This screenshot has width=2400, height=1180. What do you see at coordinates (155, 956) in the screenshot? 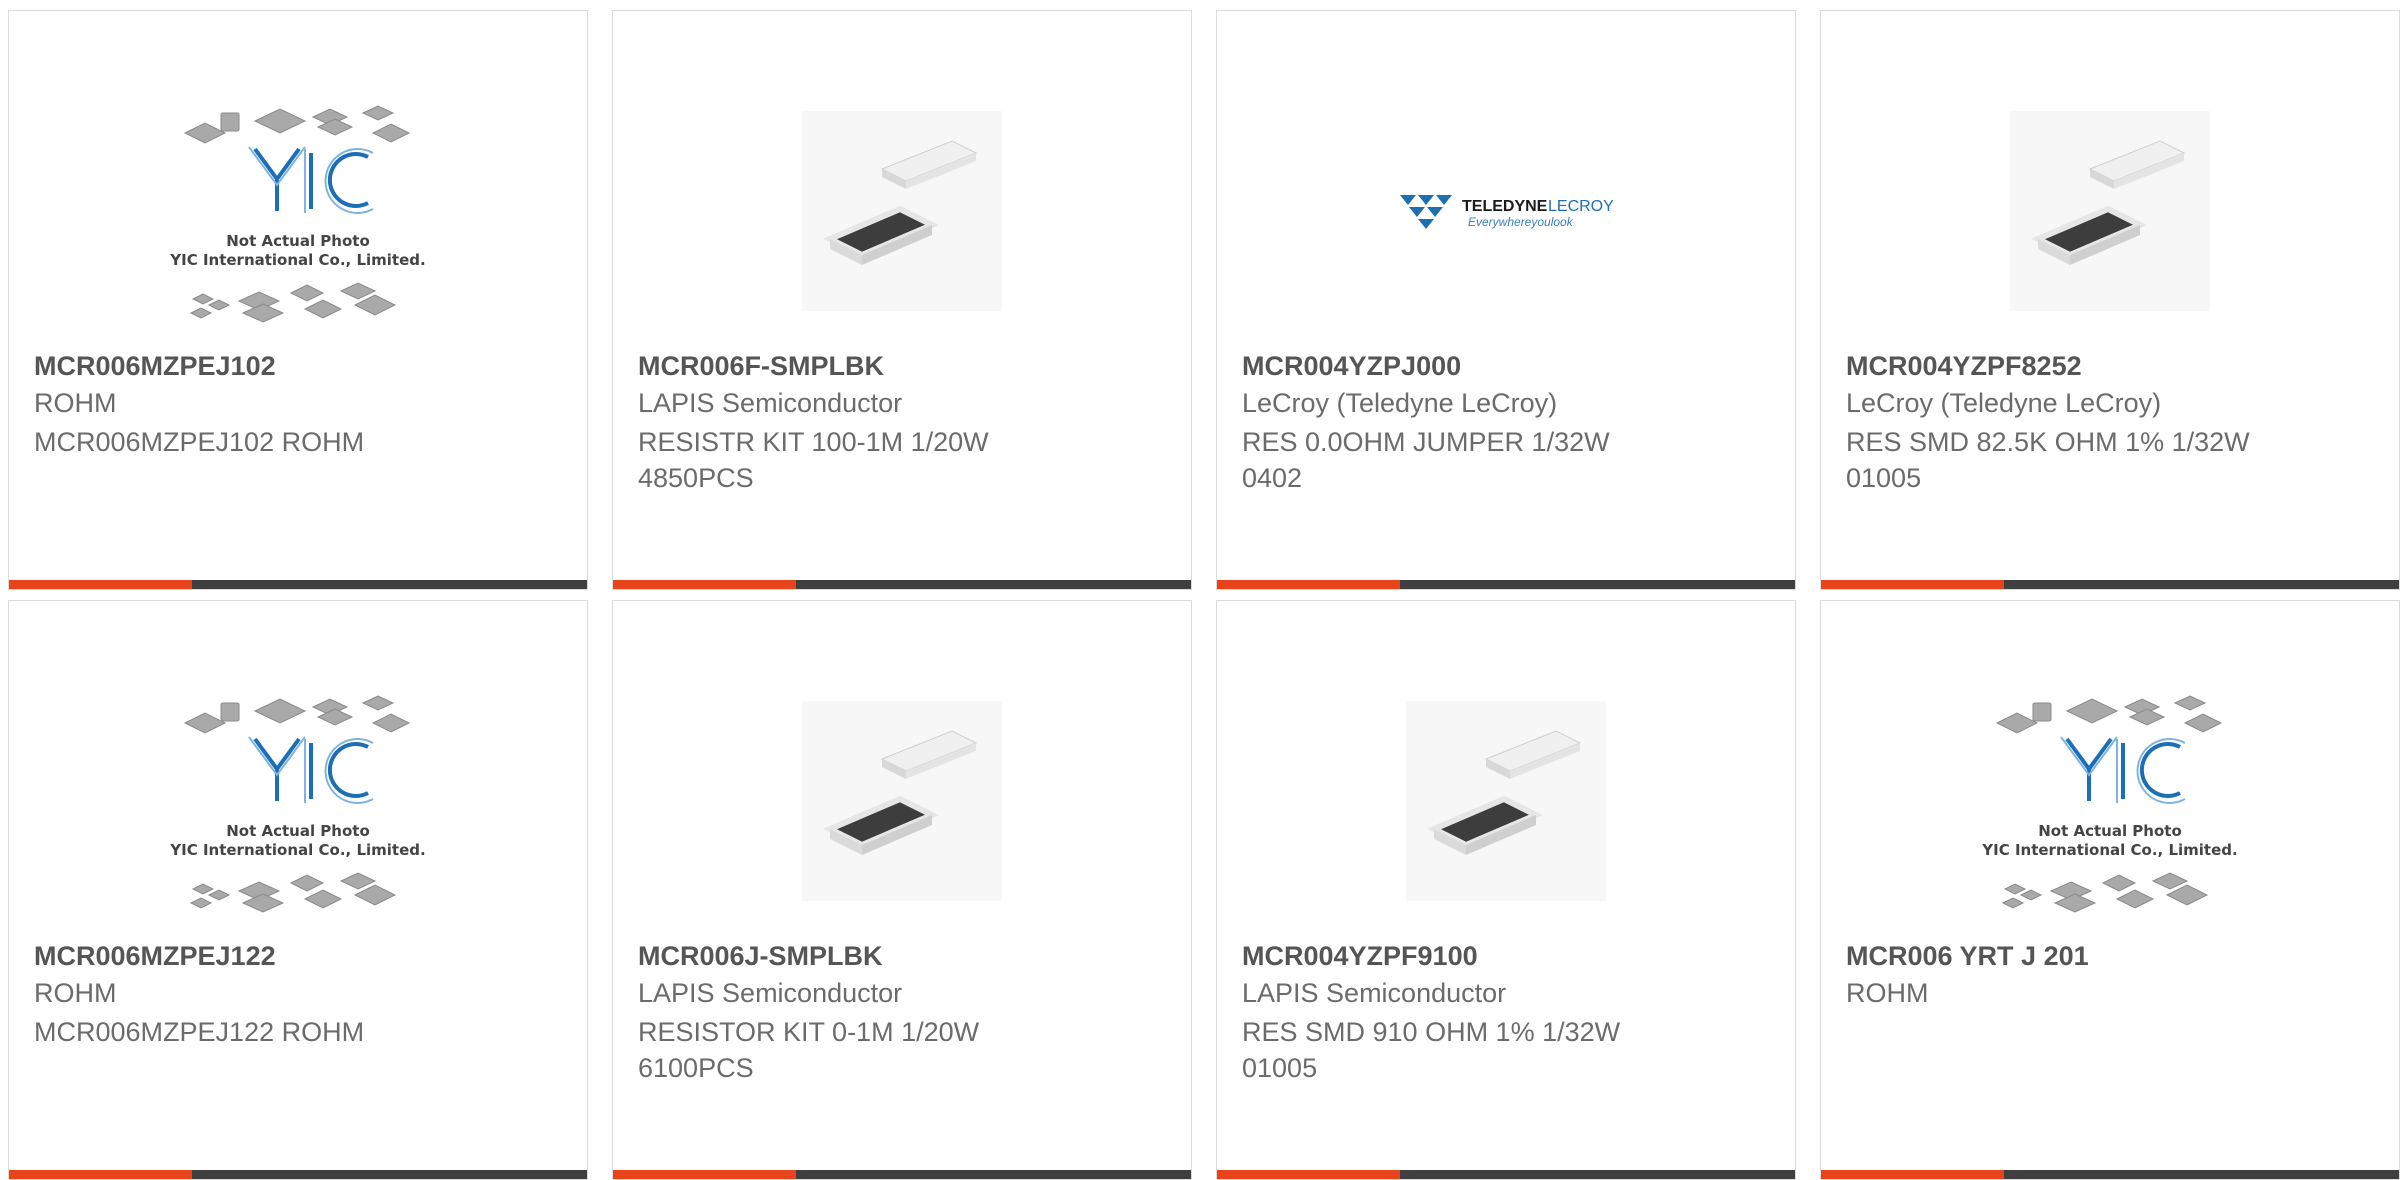
I see `part-number-link: MCR006MZPEJ122` at bounding box center [155, 956].